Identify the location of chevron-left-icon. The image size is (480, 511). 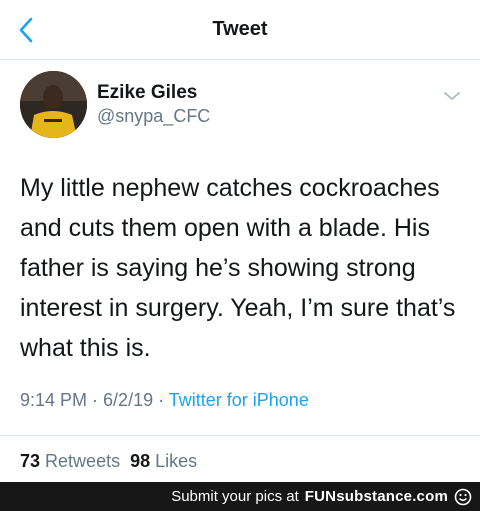
(26, 30).